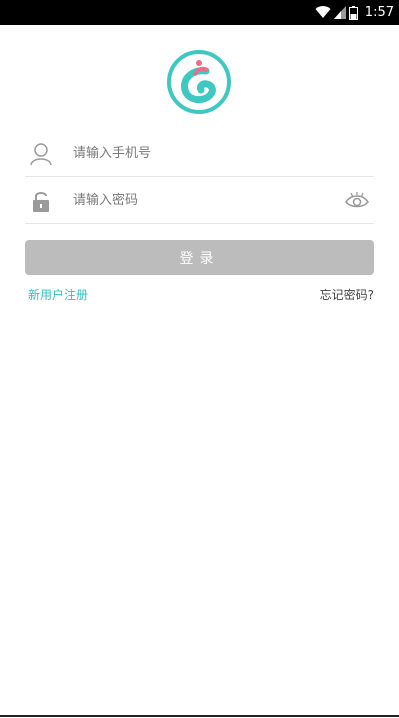  Describe the element at coordinates (339, 12) in the screenshot. I see `signal-icon` at that location.